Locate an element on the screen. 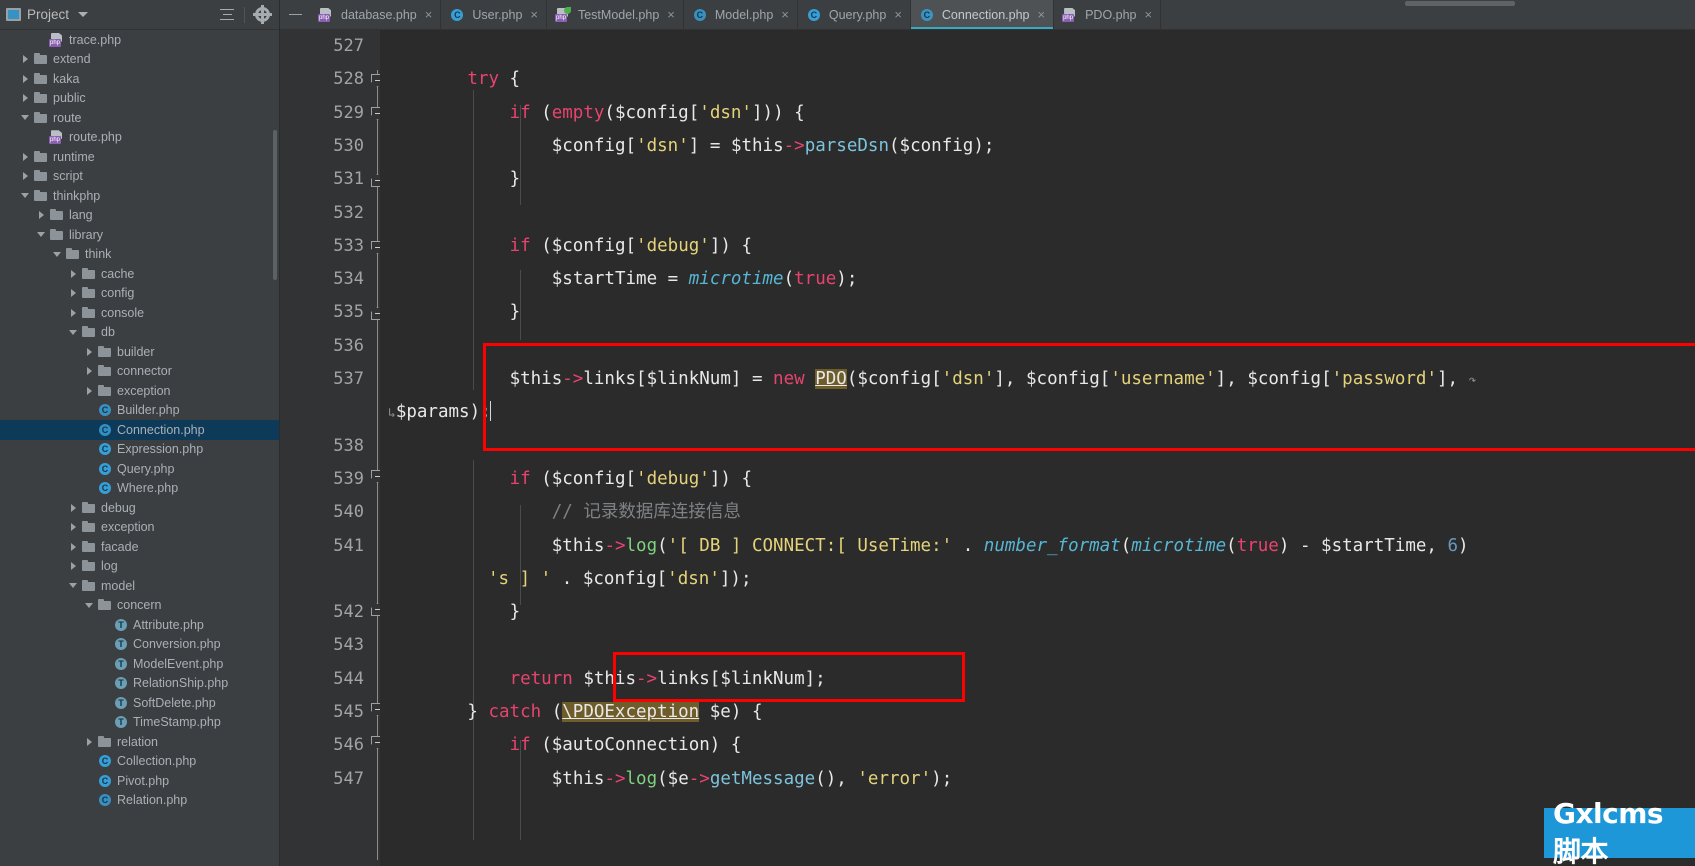 The width and height of the screenshot is (1695, 866). tree-item-connection-php: Connection.php is located at coordinates (139, 430).